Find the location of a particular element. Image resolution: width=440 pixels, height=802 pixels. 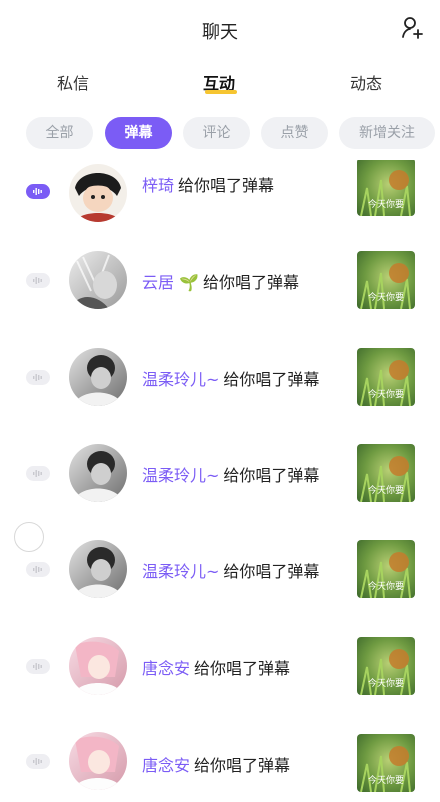

header: 聊天 is located at coordinates (220, 29).